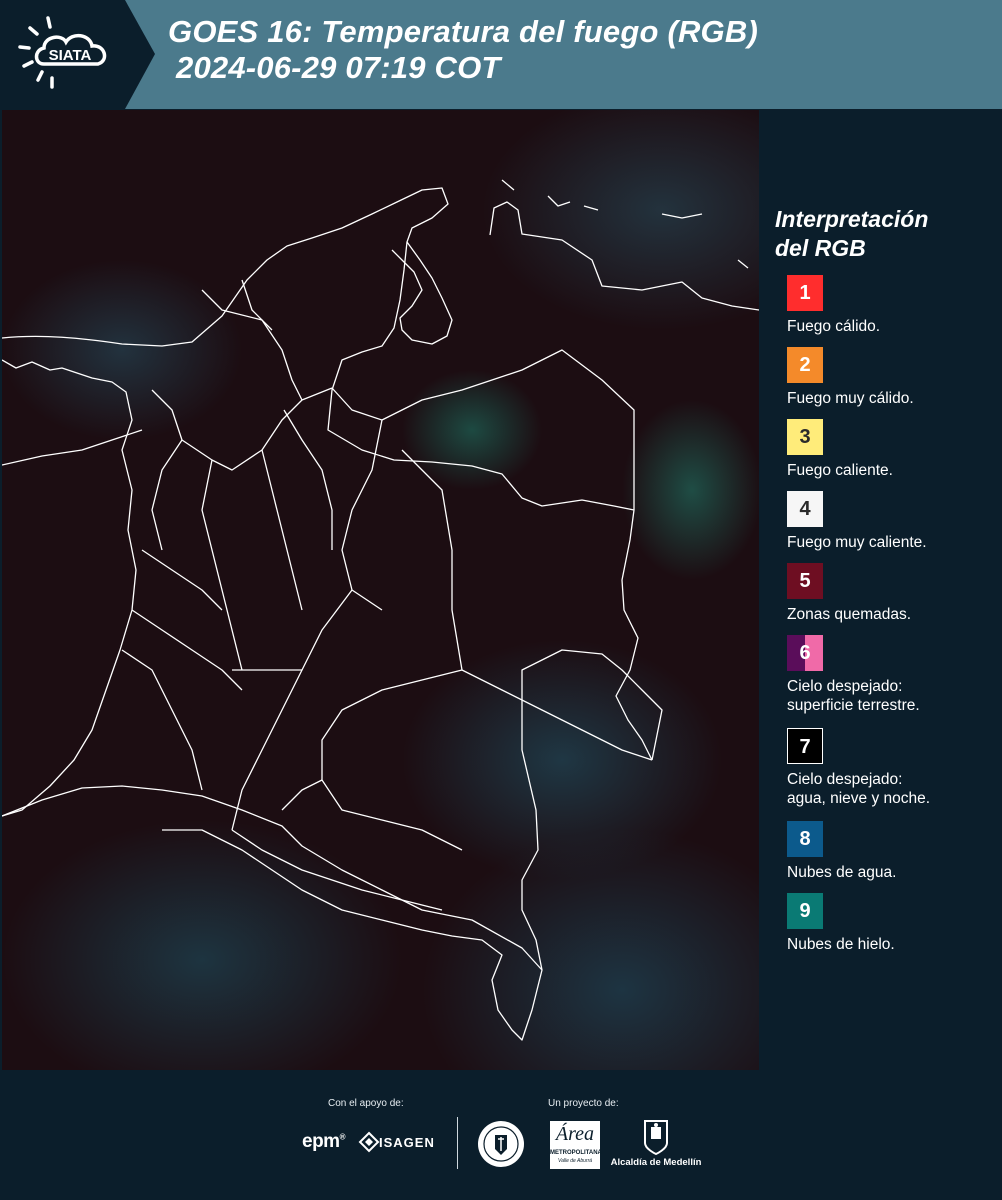 The image size is (1002, 1200). What do you see at coordinates (805, 746) in the screenshot?
I see `legend-swatch-7: 7` at bounding box center [805, 746].